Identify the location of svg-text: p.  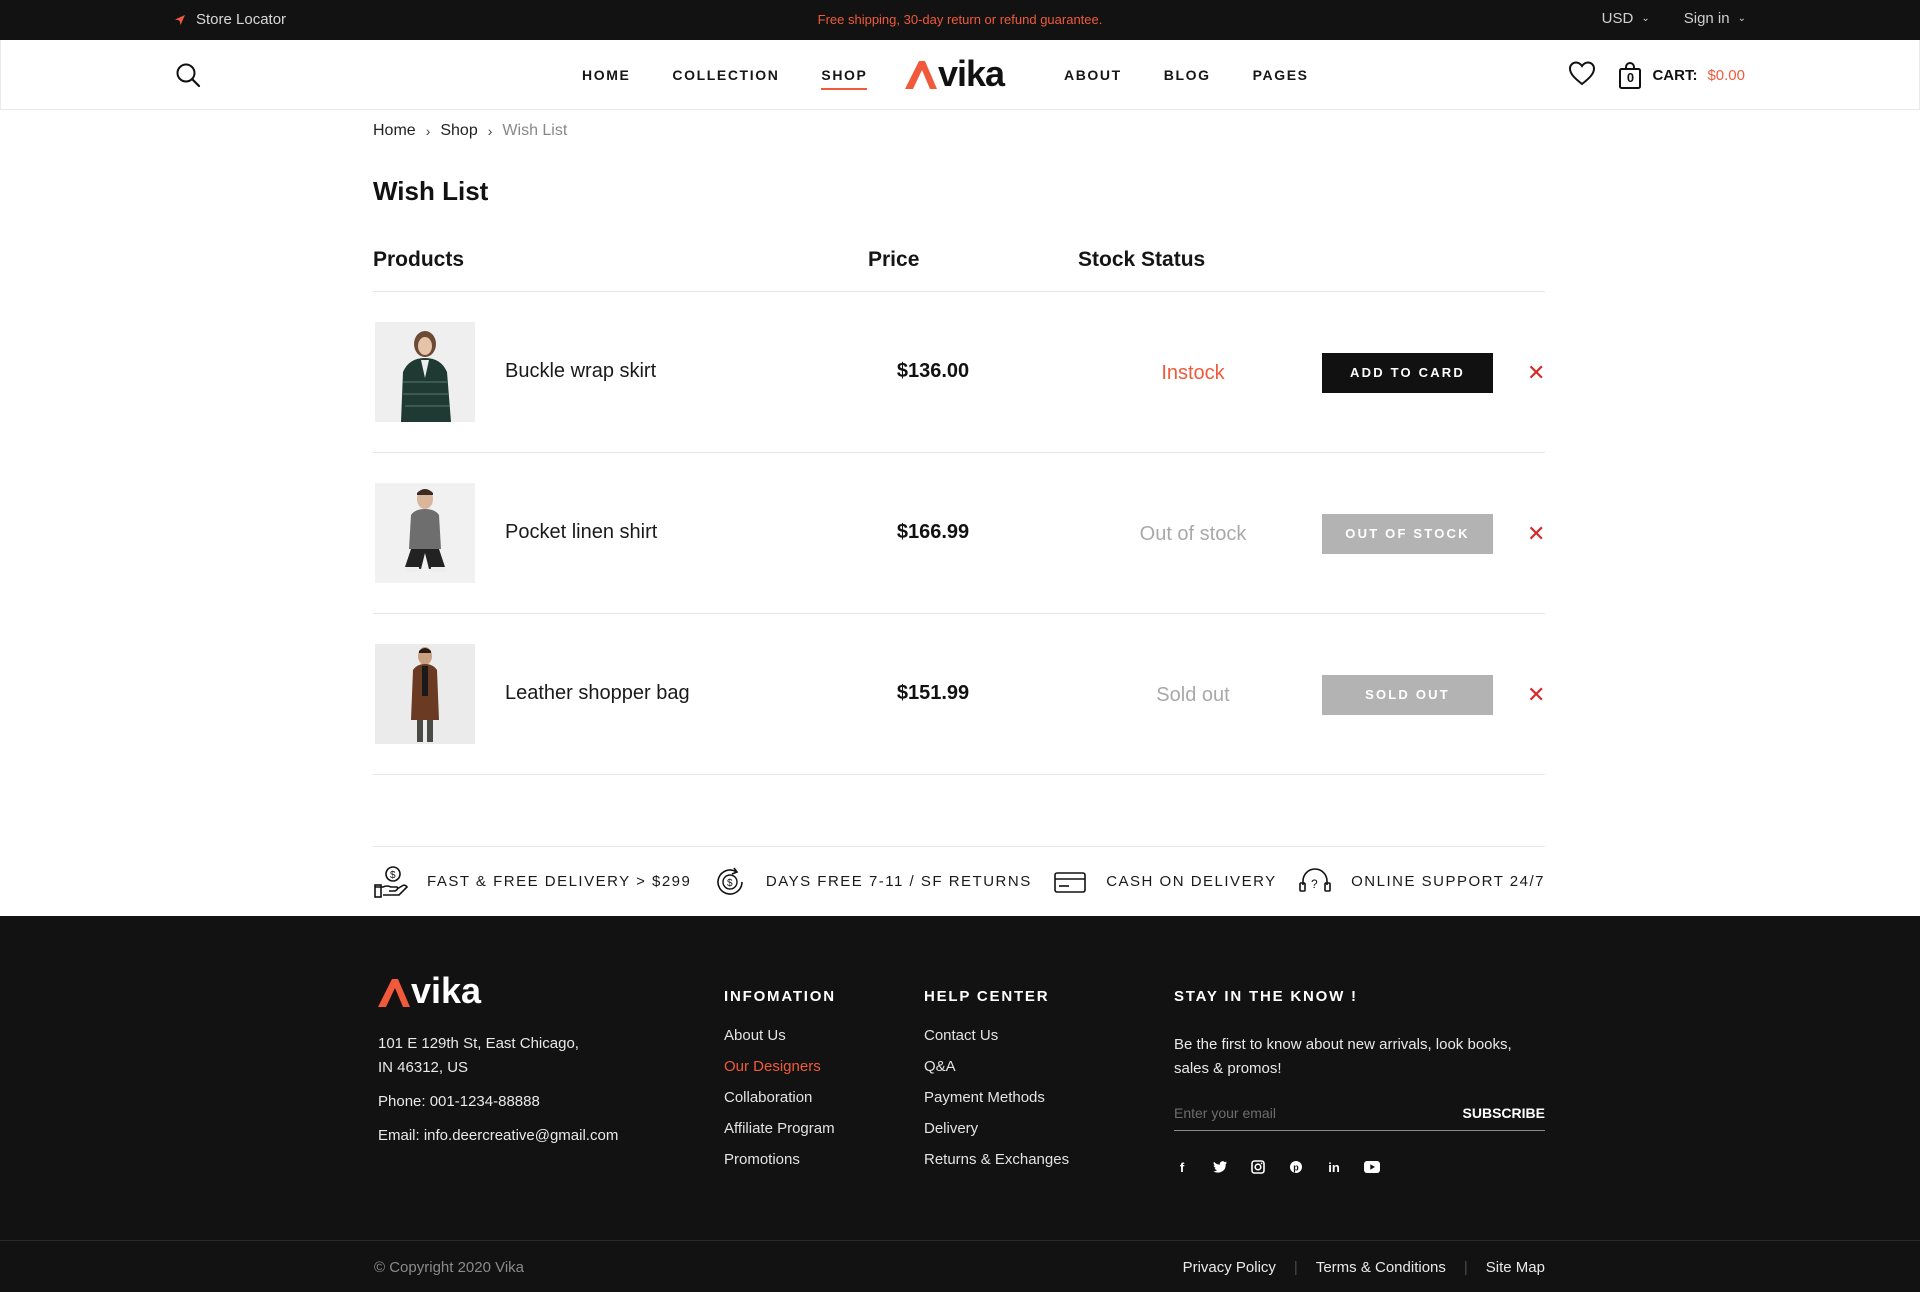
(1296, 1168).